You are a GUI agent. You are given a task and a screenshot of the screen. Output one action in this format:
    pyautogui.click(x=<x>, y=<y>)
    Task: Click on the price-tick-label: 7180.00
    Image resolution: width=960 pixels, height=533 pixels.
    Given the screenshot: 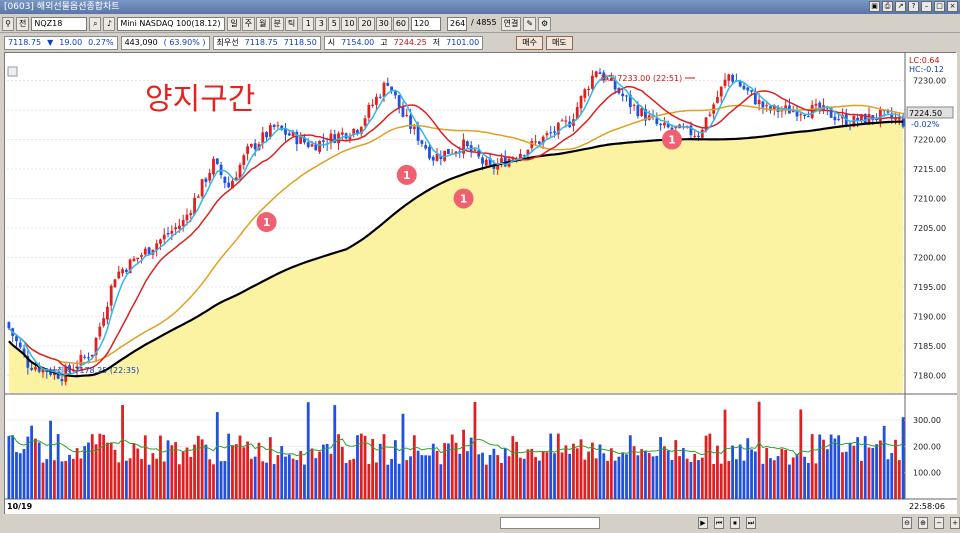 What is the action you would take?
    pyautogui.click(x=929, y=375)
    